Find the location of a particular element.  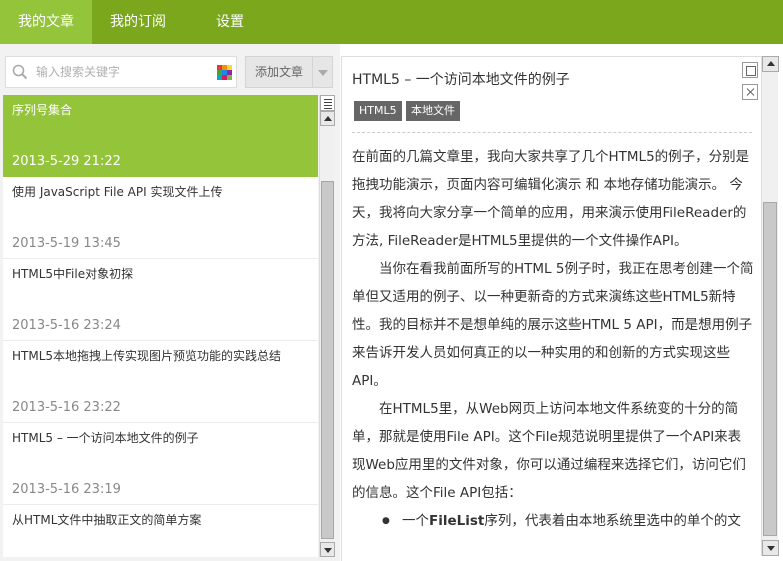

list-scrollbar is located at coordinates (327, 326).